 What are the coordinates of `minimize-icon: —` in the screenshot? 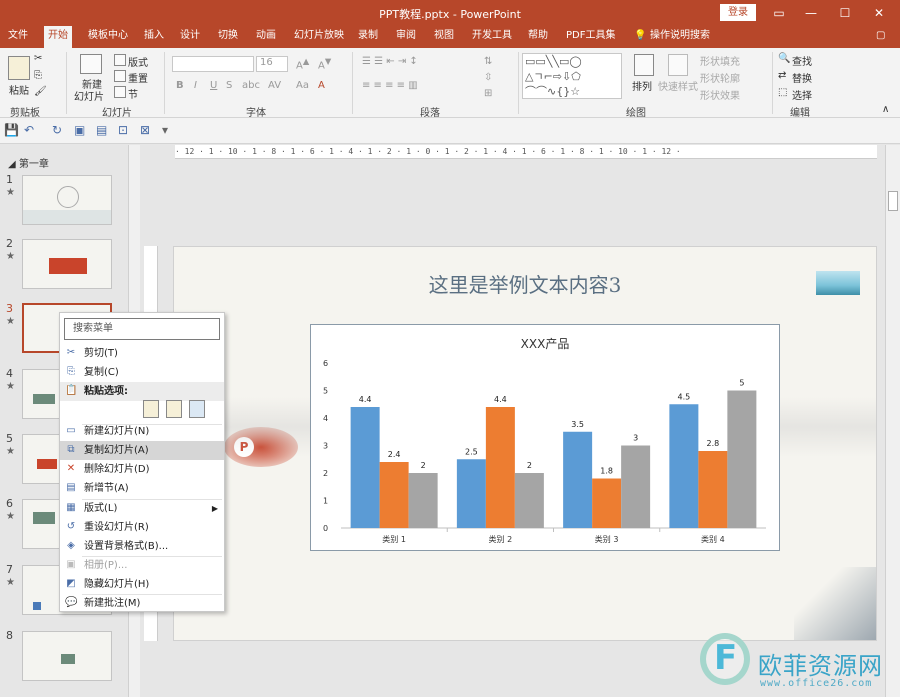 It's located at (811, 13).